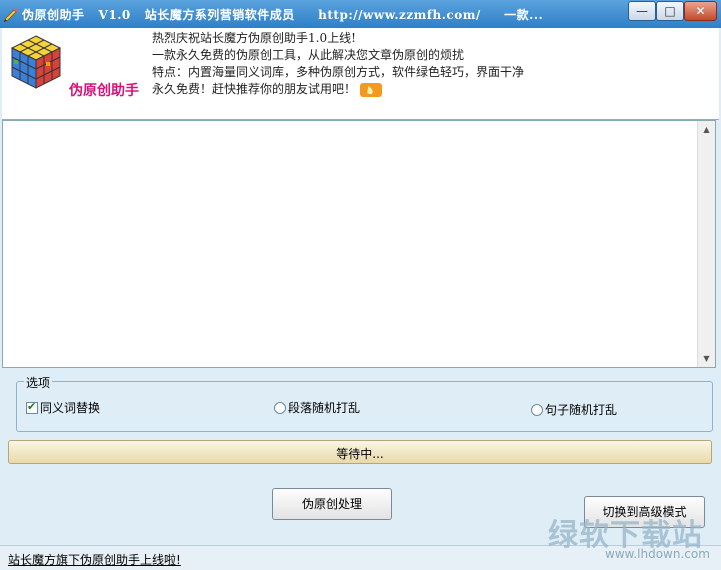 The image size is (721, 570). I want to click on promo-line: 永久免费！赶快推荐你的朋友试用吧！, so click(338, 89).